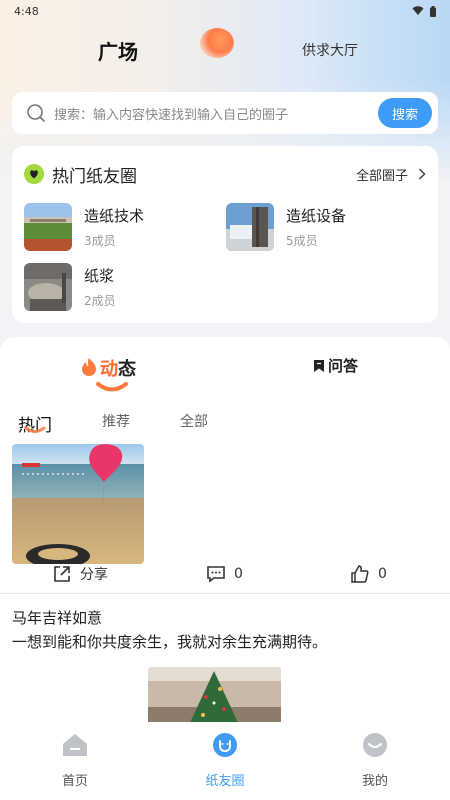 This screenshot has height=800, width=450. I want to click on tab-paper-circle-label: 纸友圈, so click(225, 781).